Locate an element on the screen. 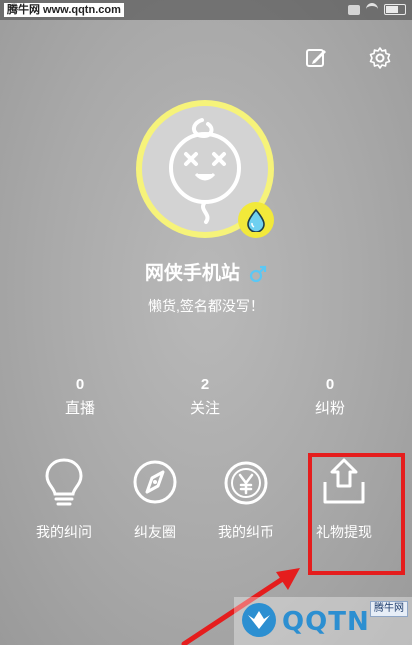 The width and height of the screenshot is (412, 645). male-icon is located at coordinates (258, 274).